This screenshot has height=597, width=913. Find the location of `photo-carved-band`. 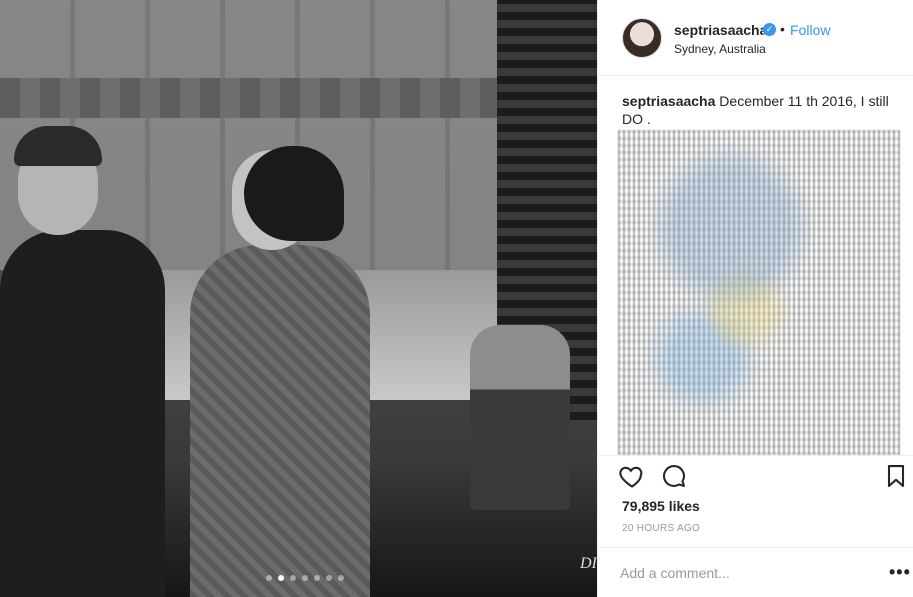

photo-carved-band is located at coordinates (250, 98).